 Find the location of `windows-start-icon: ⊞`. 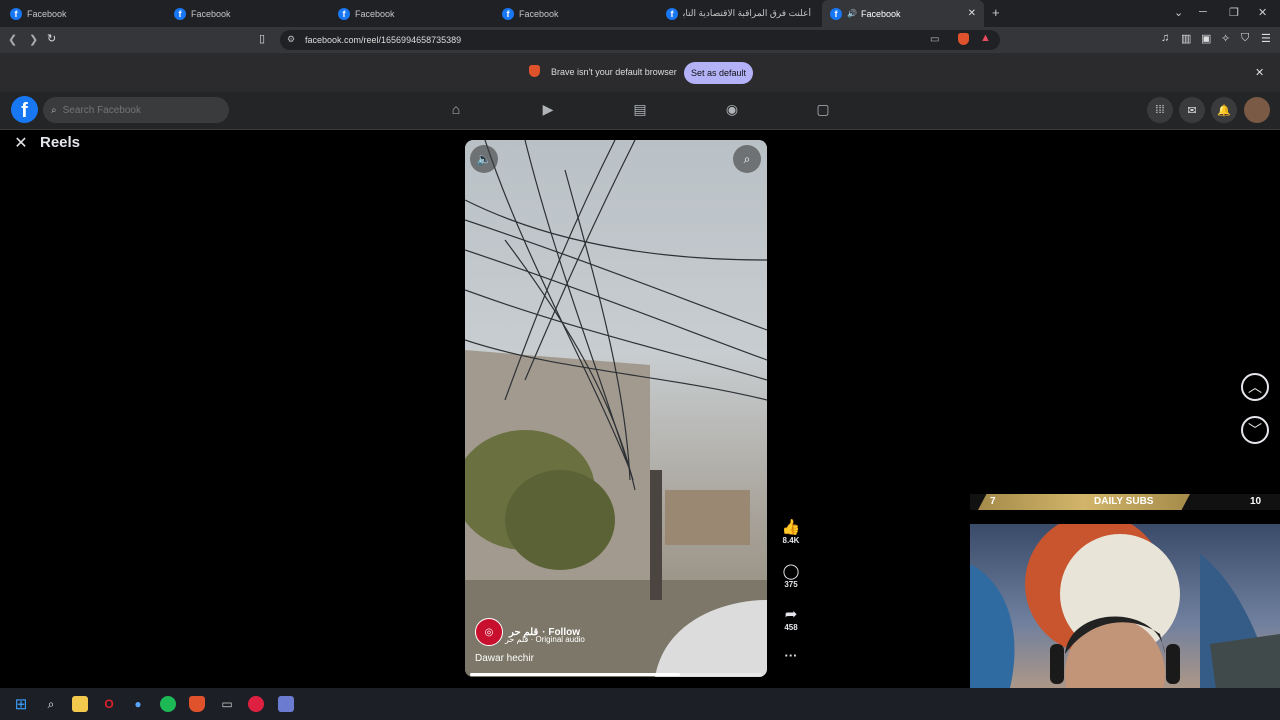

windows-start-icon: ⊞ is located at coordinates (21, 704).